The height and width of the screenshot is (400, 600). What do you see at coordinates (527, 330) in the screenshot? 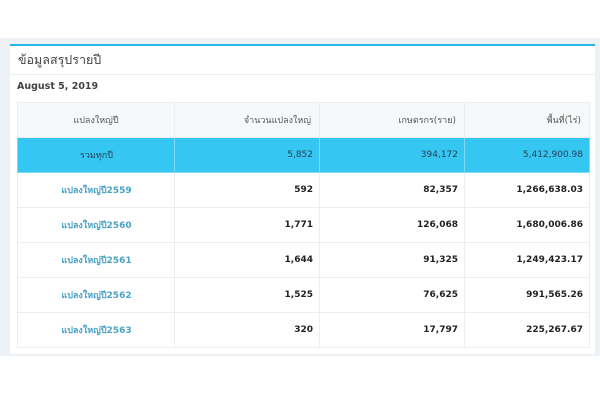
I see `row-area: 225,267.67` at bounding box center [527, 330].